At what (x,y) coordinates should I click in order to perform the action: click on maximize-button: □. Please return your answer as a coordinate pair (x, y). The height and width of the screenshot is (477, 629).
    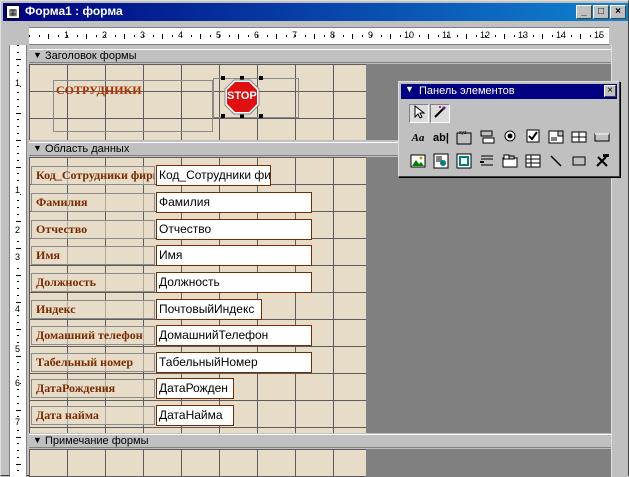
    Looking at the image, I should click on (601, 12).